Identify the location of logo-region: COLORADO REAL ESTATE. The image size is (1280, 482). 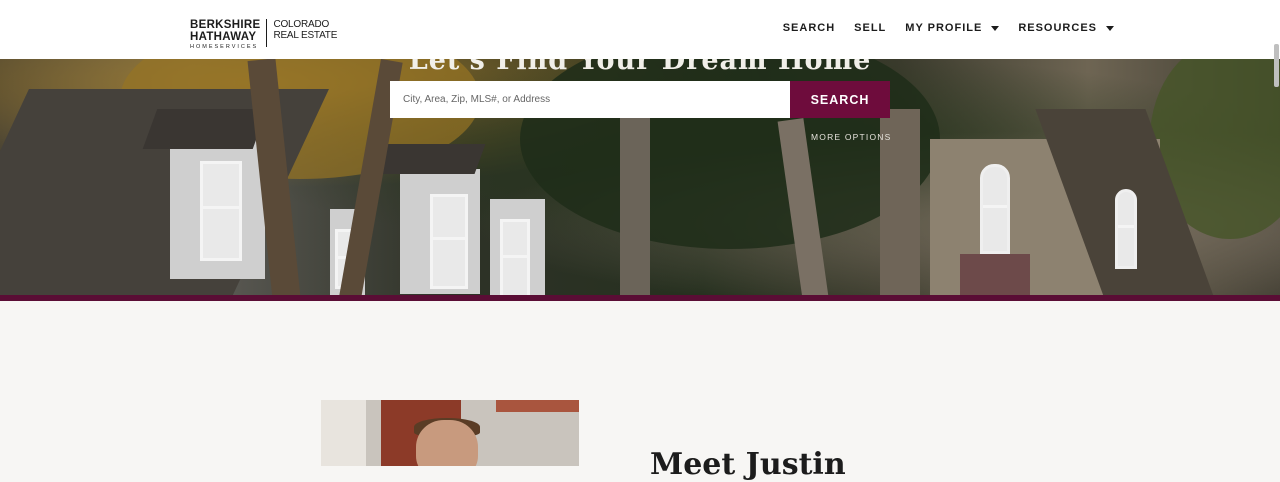
(305, 30).